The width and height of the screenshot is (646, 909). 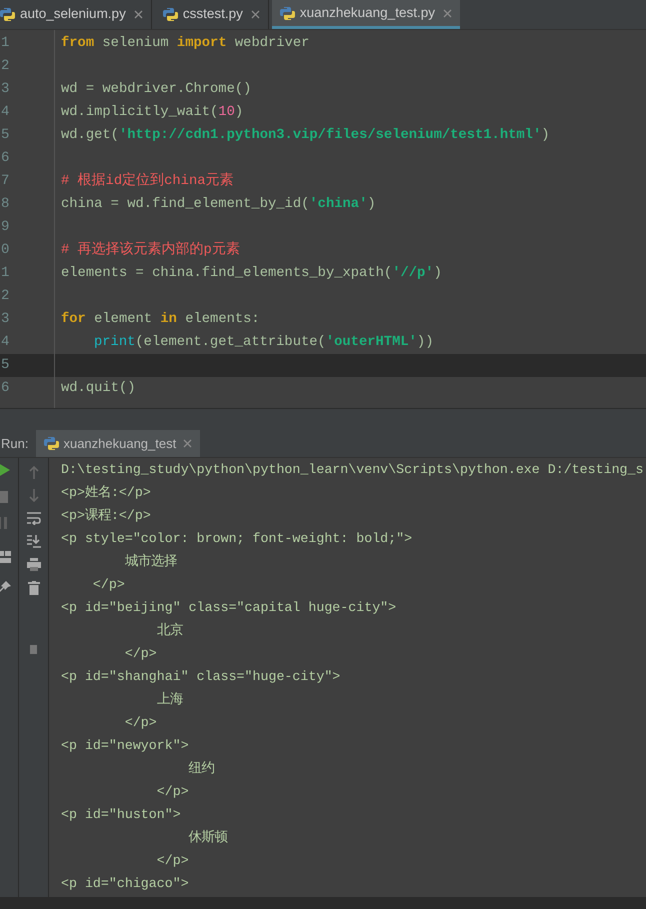 I want to click on code-line: wd.implicitly_wait(10), so click(x=152, y=113).